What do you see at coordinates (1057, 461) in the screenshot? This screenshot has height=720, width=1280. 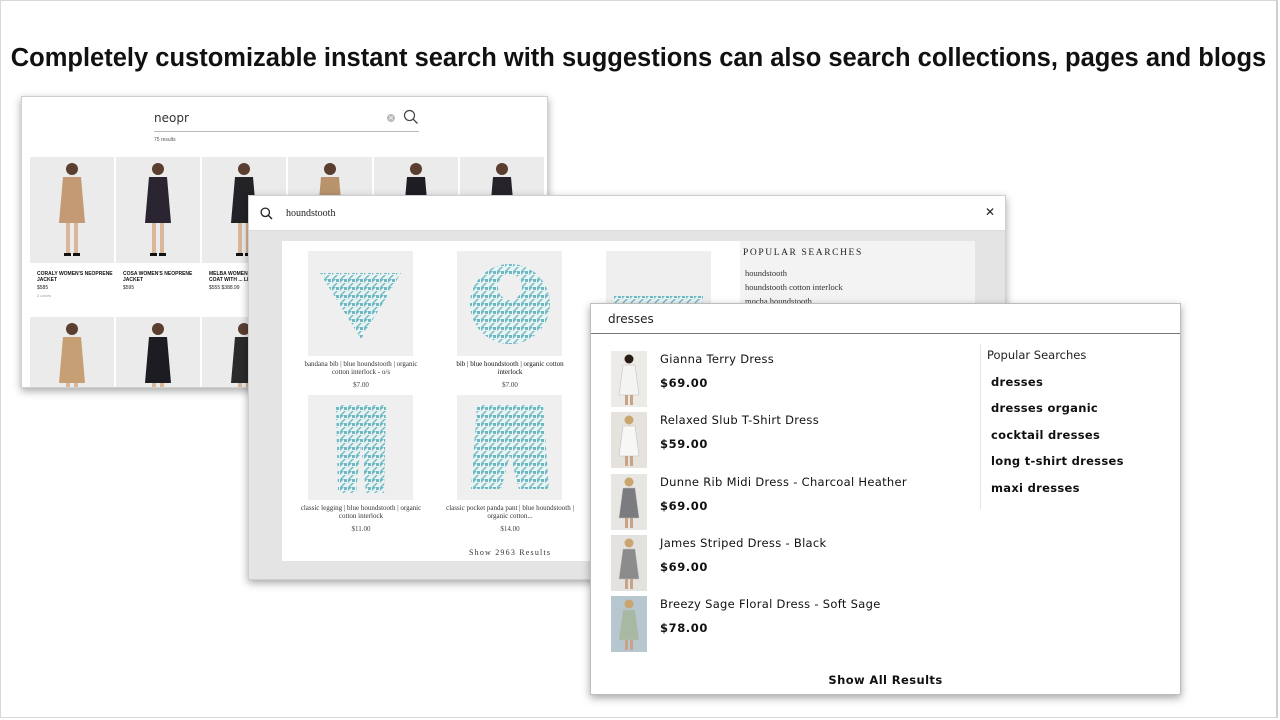 I see `popular-search-item: long t-shirt dresses` at bounding box center [1057, 461].